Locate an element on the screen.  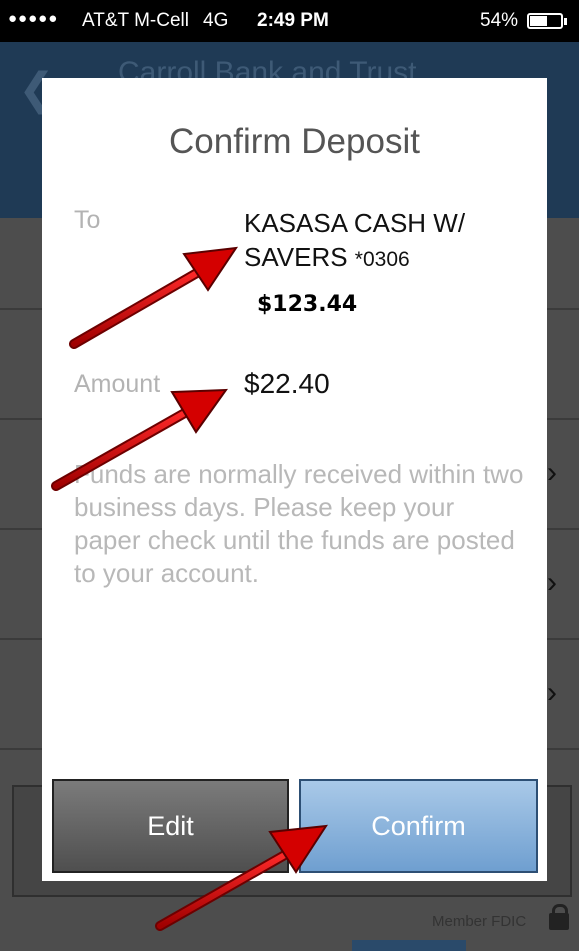
member-fdic-label: Member FDIC is located at coordinates (479, 921).